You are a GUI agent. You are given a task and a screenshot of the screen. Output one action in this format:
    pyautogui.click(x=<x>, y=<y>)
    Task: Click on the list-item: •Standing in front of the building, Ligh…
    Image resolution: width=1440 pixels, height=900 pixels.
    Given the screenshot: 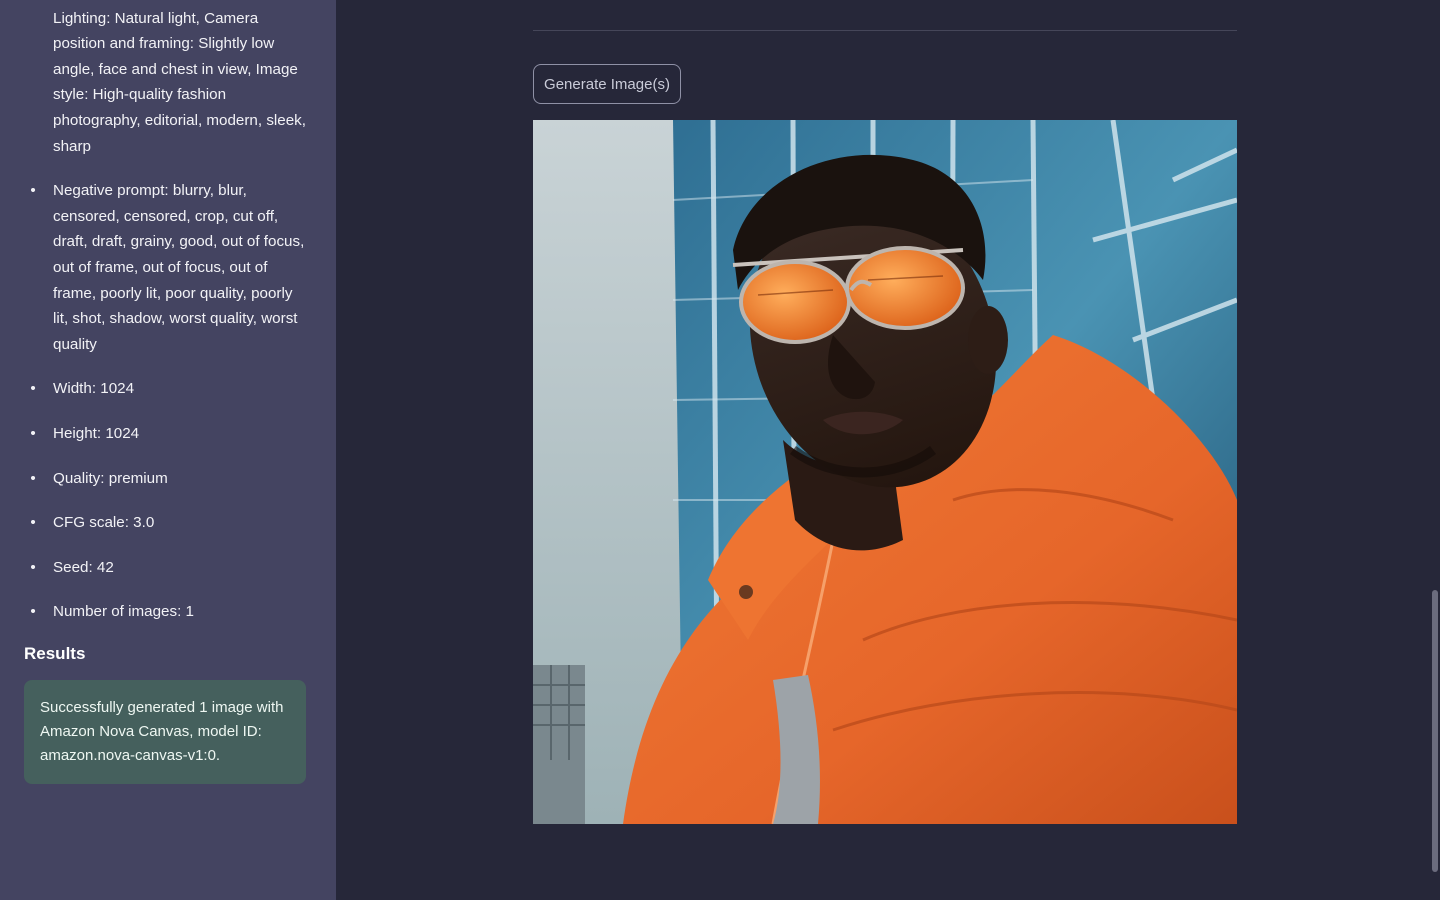 What is the action you would take?
    pyautogui.click(x=165, y=79)
    